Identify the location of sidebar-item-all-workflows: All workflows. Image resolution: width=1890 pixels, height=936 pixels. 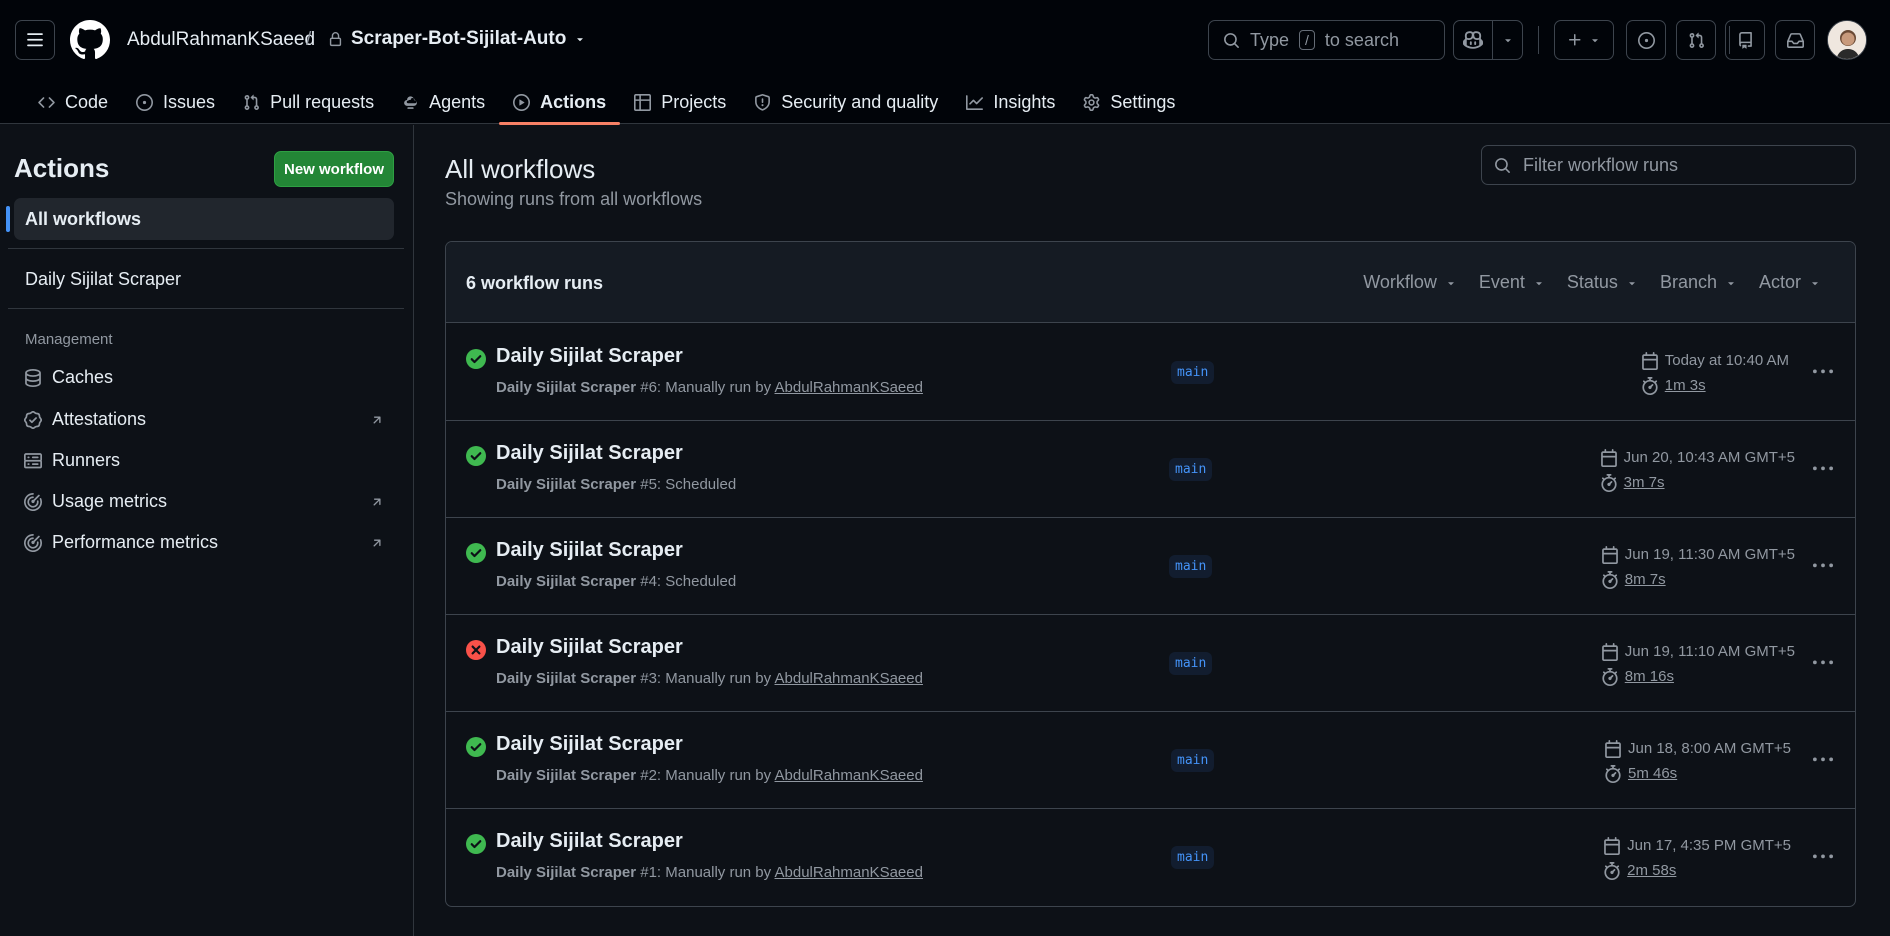
(200, 219).